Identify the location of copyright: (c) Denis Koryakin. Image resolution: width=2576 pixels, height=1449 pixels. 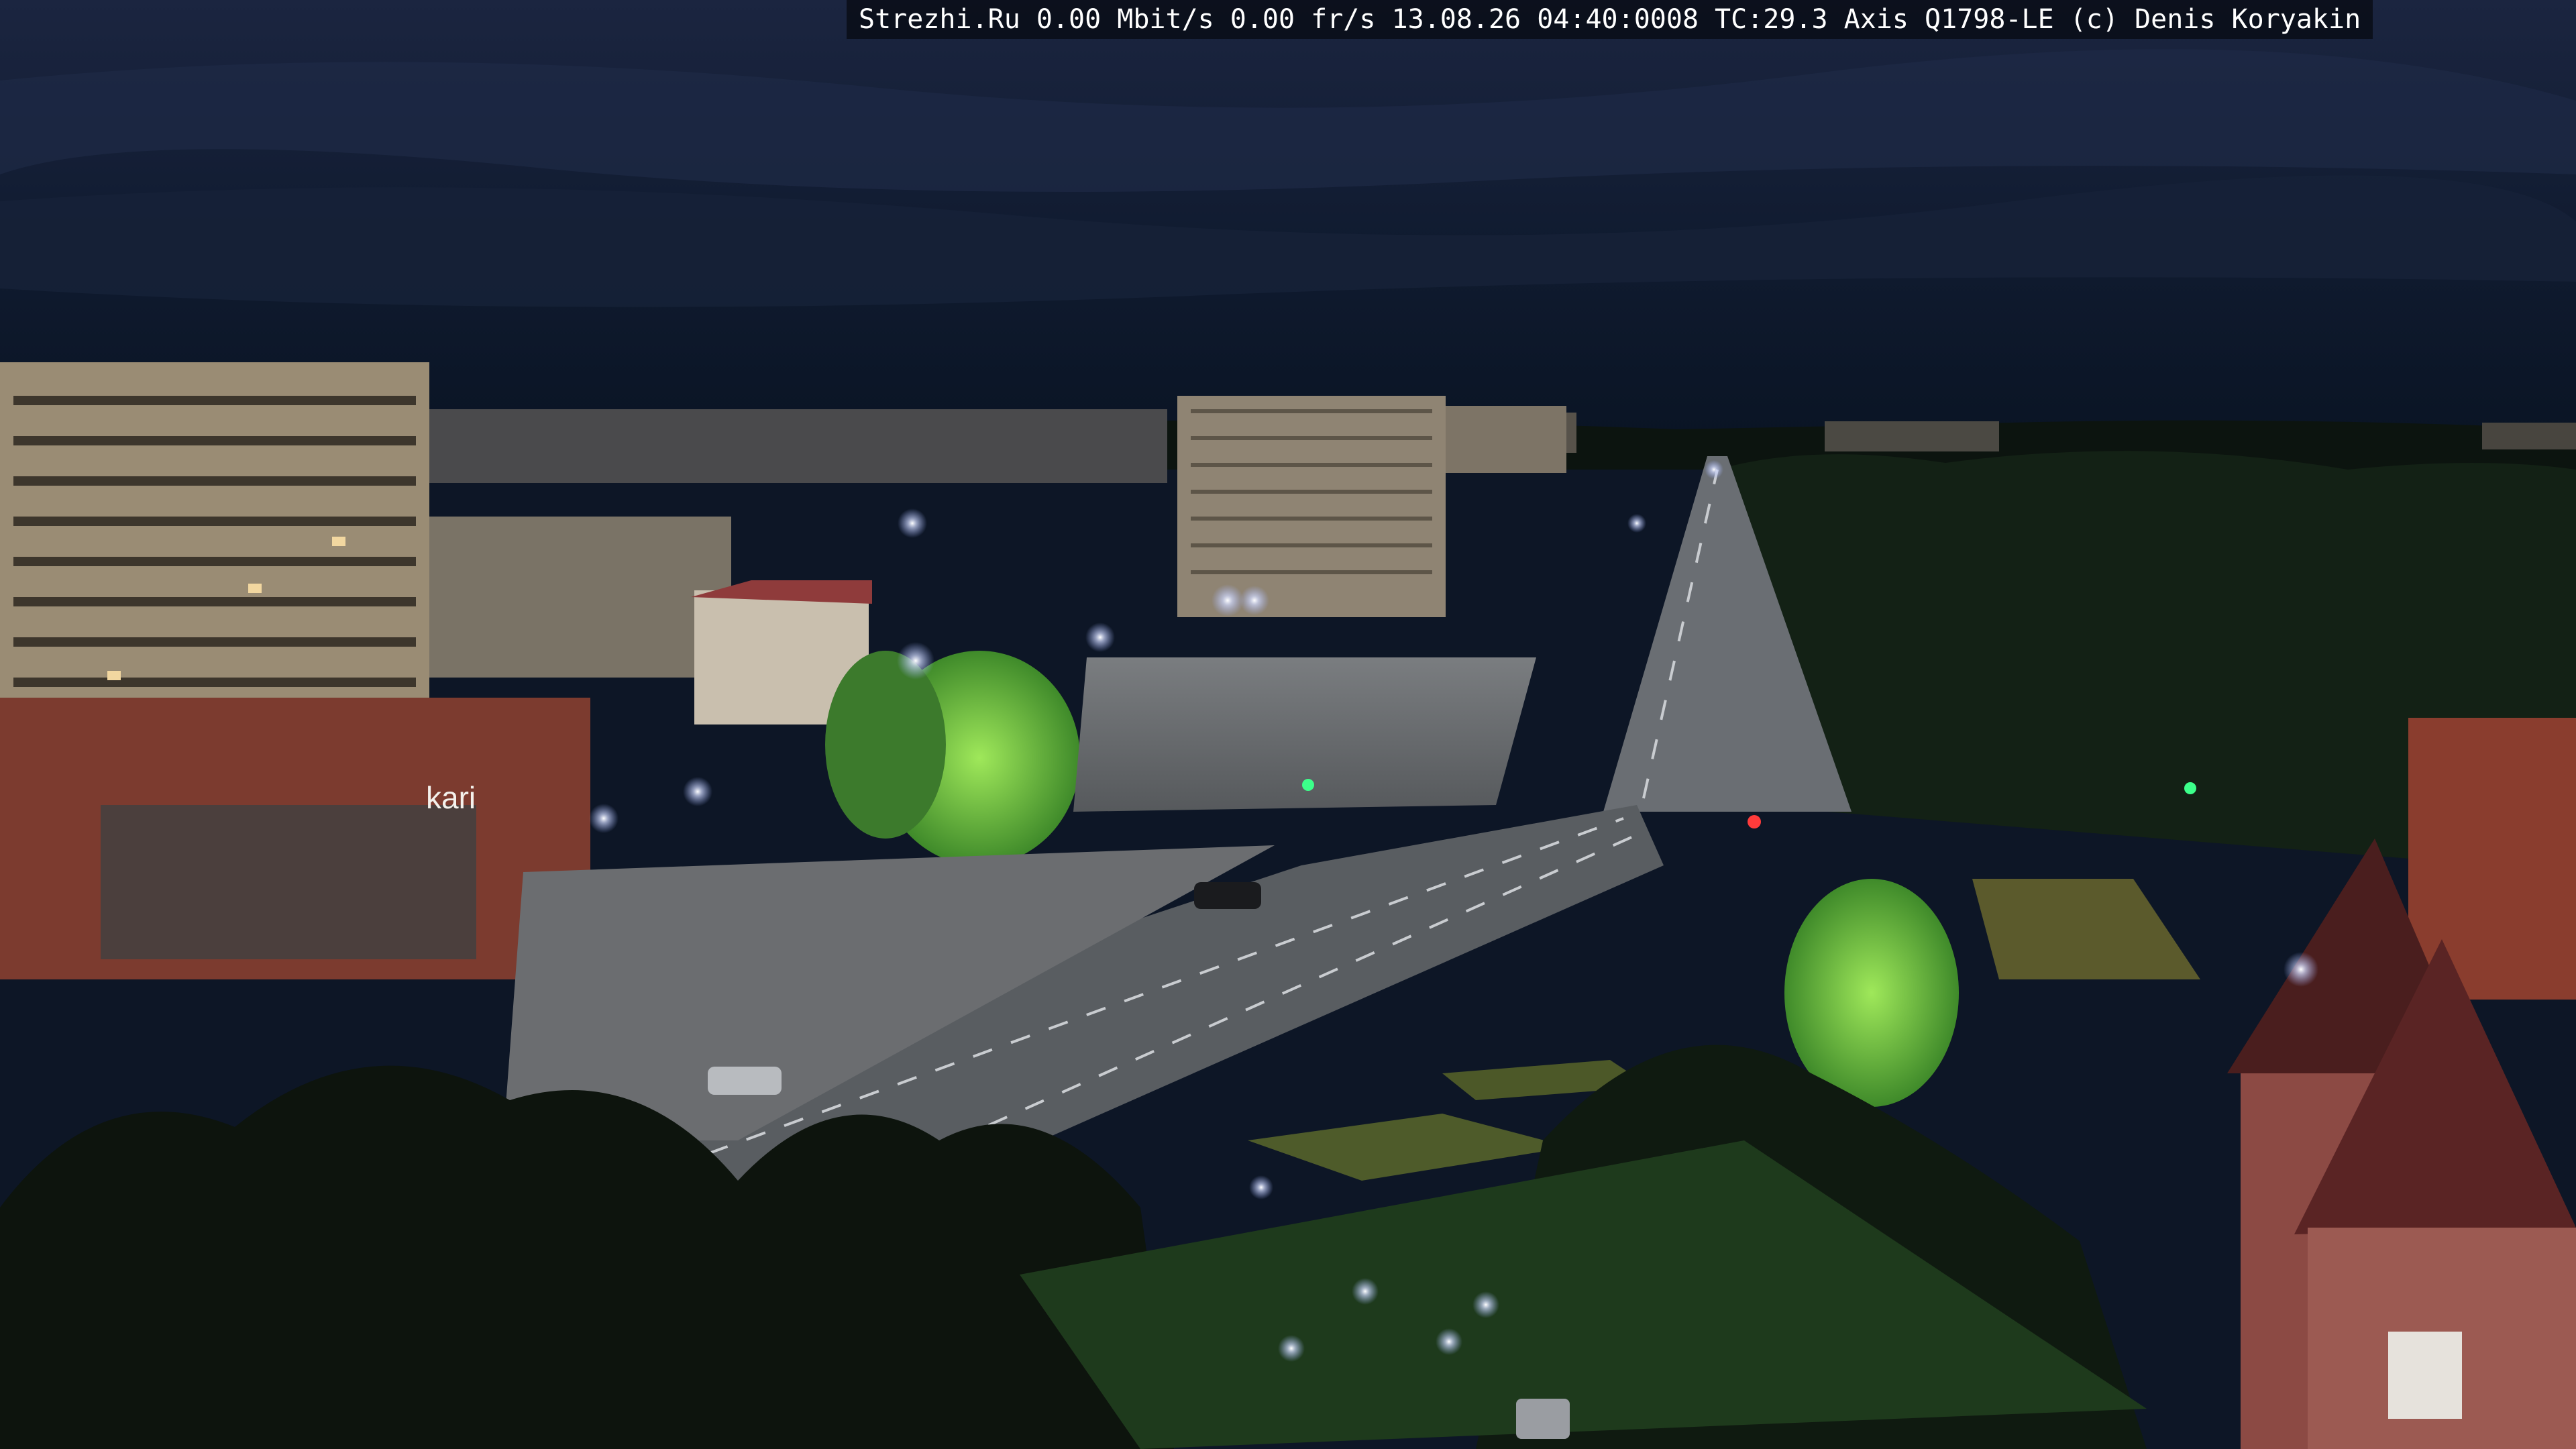
(2215, 19).